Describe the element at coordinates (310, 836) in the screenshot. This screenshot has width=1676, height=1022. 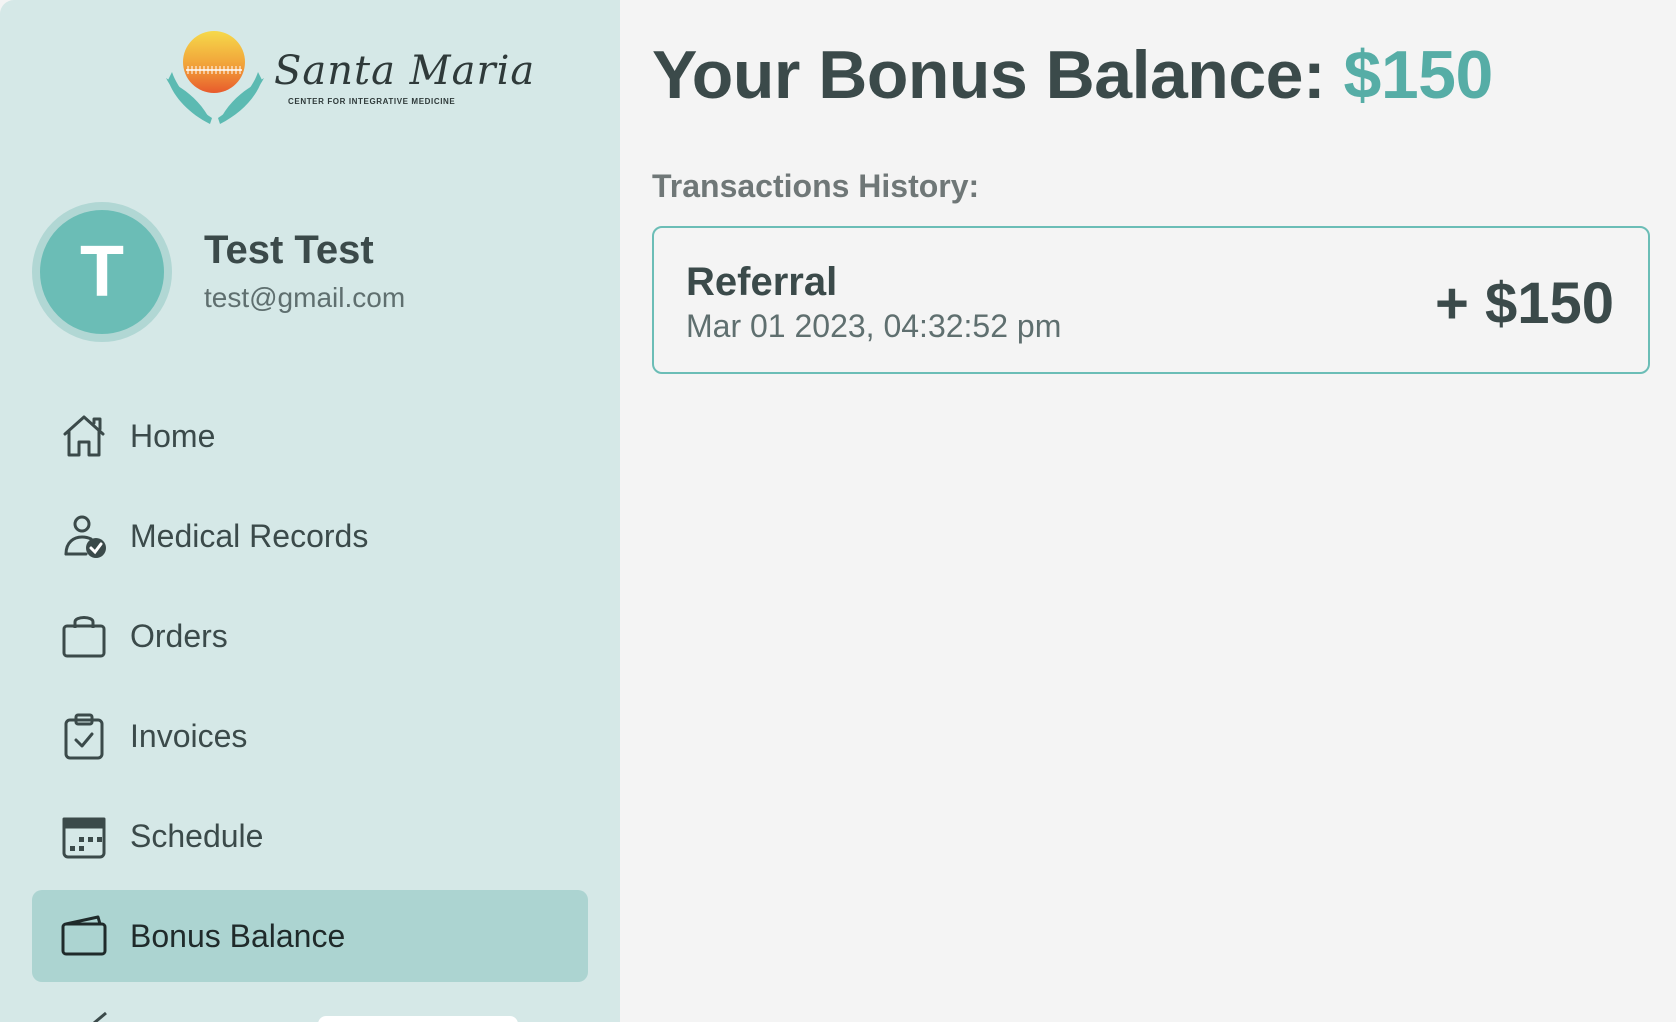
I see `sidebar-item-schedule: Schedule` at that location.